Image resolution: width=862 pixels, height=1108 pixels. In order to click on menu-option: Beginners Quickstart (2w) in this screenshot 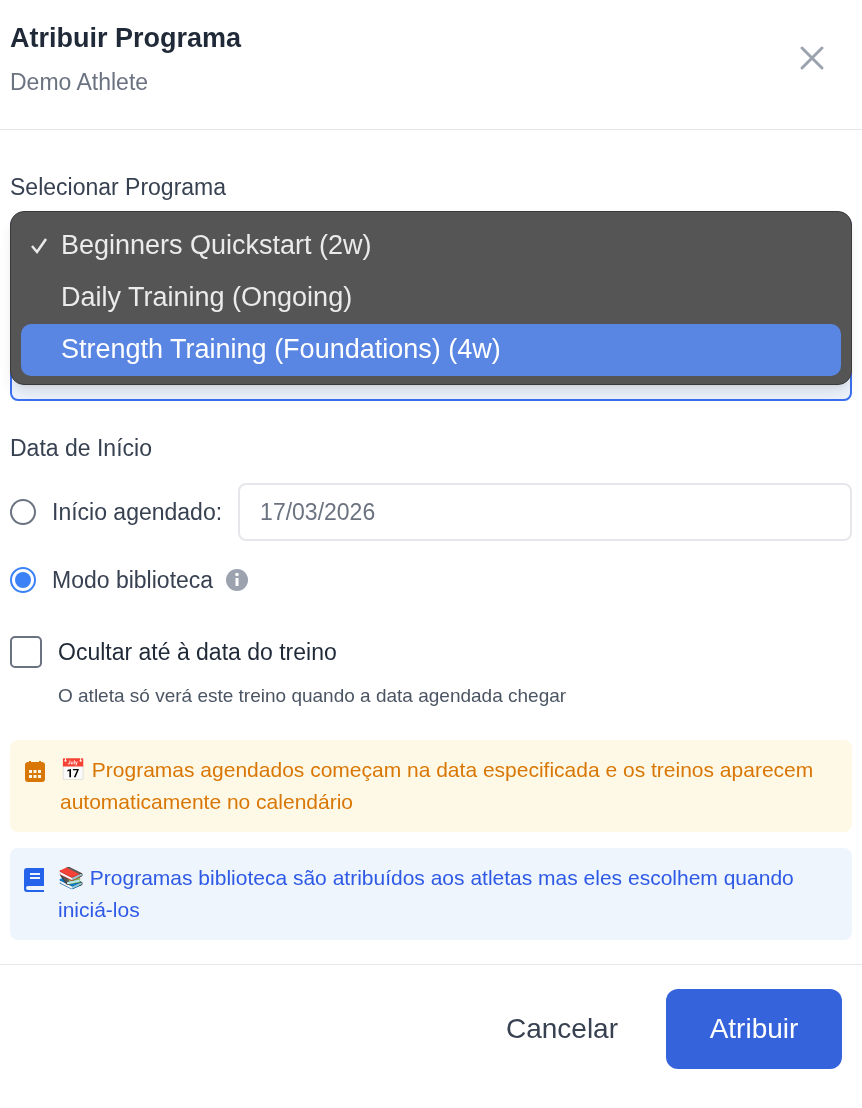, I will do `click(431, 245)`.